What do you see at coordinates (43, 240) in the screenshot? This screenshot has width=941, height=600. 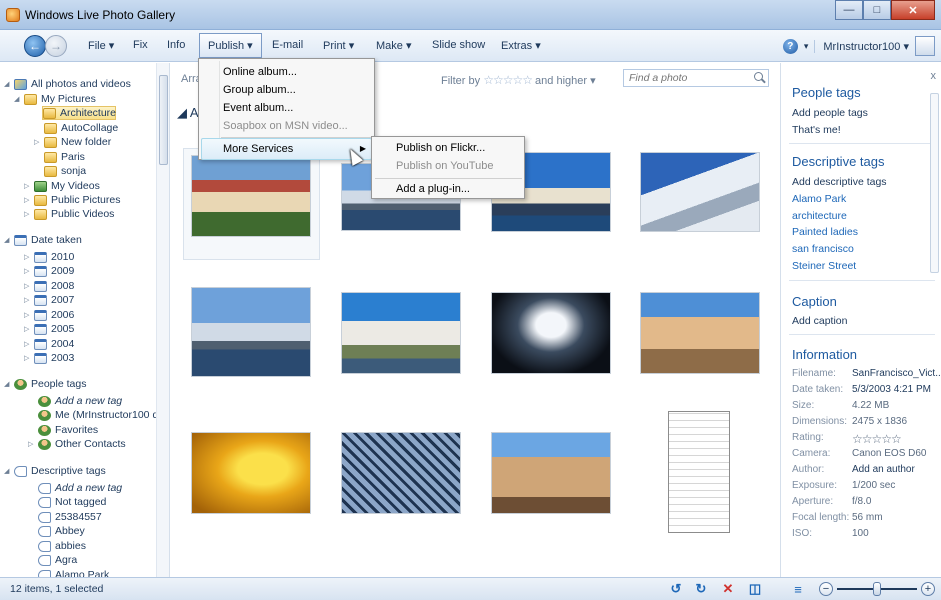 I see `tree-item-date-taken: ◢ Date taken` at bounding box center [43, 240].